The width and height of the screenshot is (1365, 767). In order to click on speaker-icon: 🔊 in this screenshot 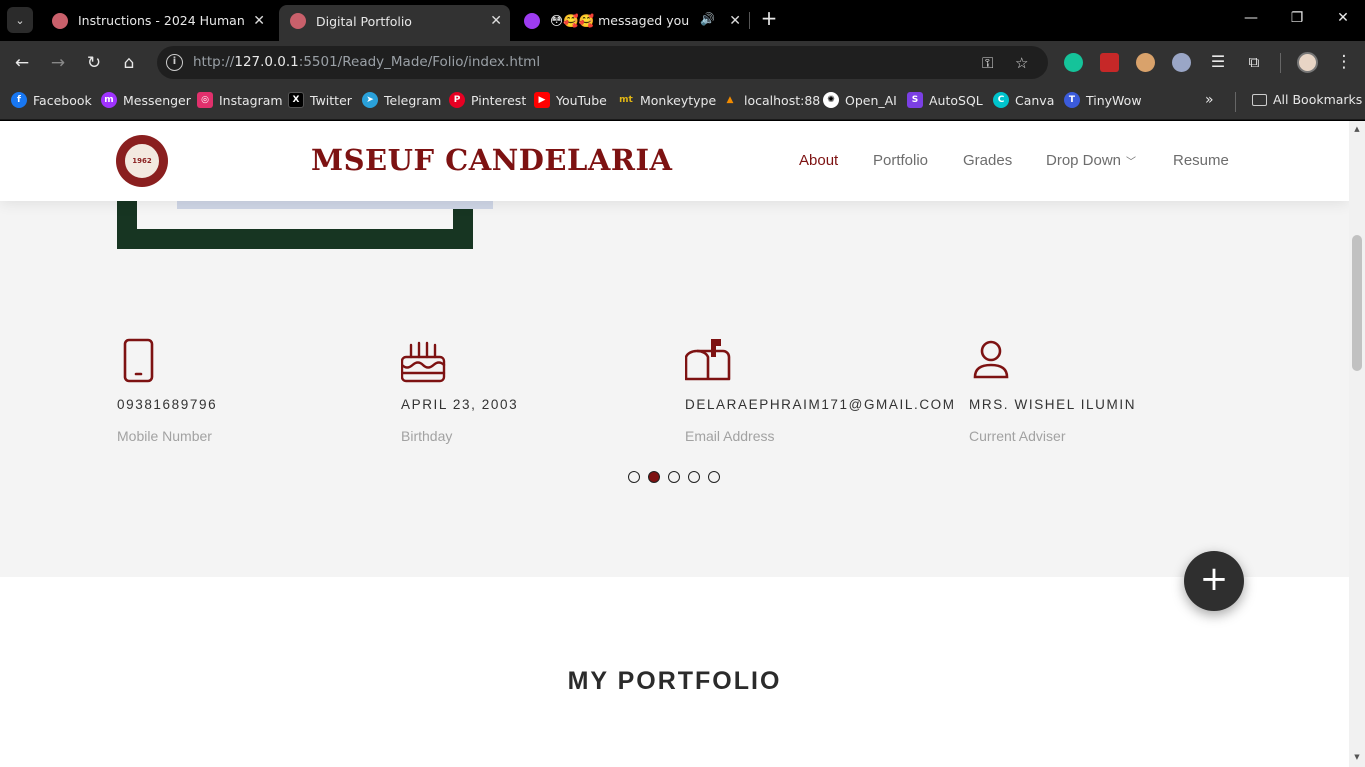, I will do `click(707, 19)`.